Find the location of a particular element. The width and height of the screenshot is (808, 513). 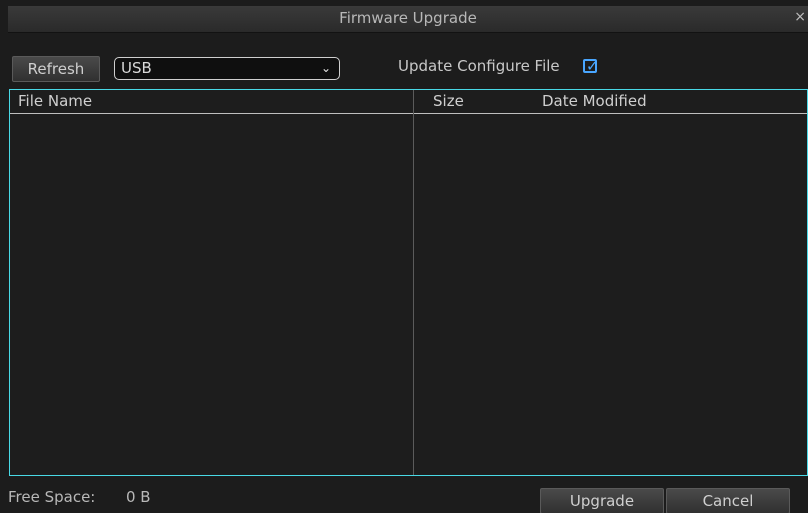

update-config-label: Update Configure File is located at coordinates (479, 66).